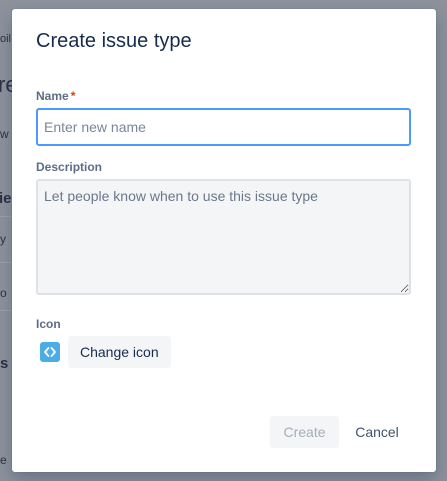 The height and width of the screenshot is (481, 447). Describe the element at coordinates (6, 84) in the screenshot. I see `background-text-fragment: re` at that location.